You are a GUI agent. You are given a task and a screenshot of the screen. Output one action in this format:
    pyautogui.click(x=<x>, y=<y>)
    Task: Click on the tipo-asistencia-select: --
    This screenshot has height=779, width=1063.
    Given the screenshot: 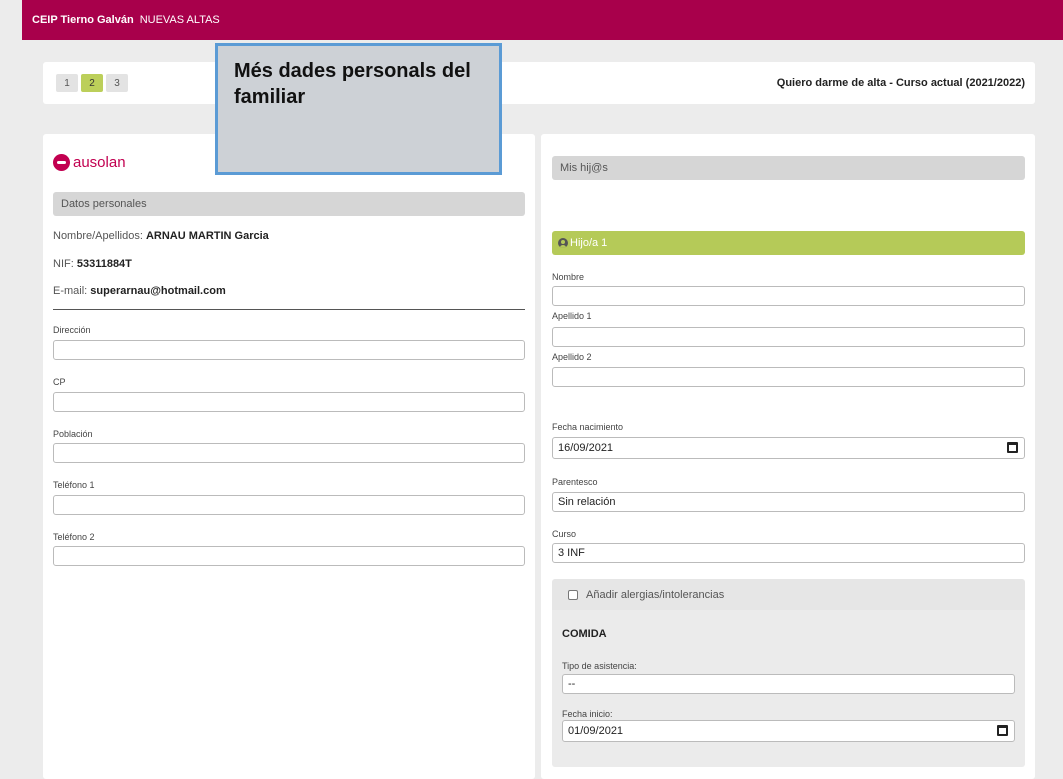 What is the action you would take?
    pyautogui.click(x=788, y=684)
    